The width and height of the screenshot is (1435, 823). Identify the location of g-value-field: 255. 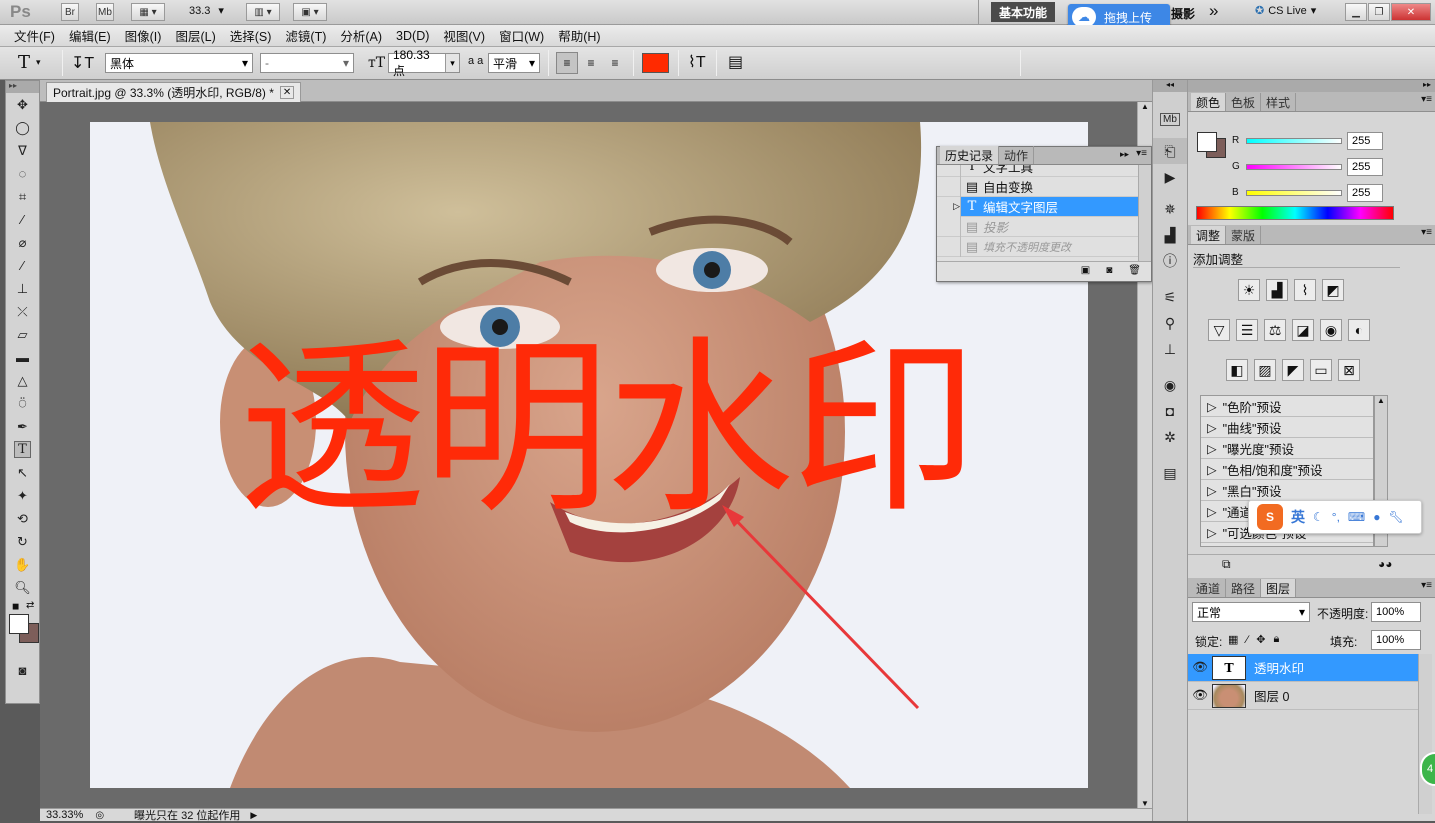
(1365, 167).